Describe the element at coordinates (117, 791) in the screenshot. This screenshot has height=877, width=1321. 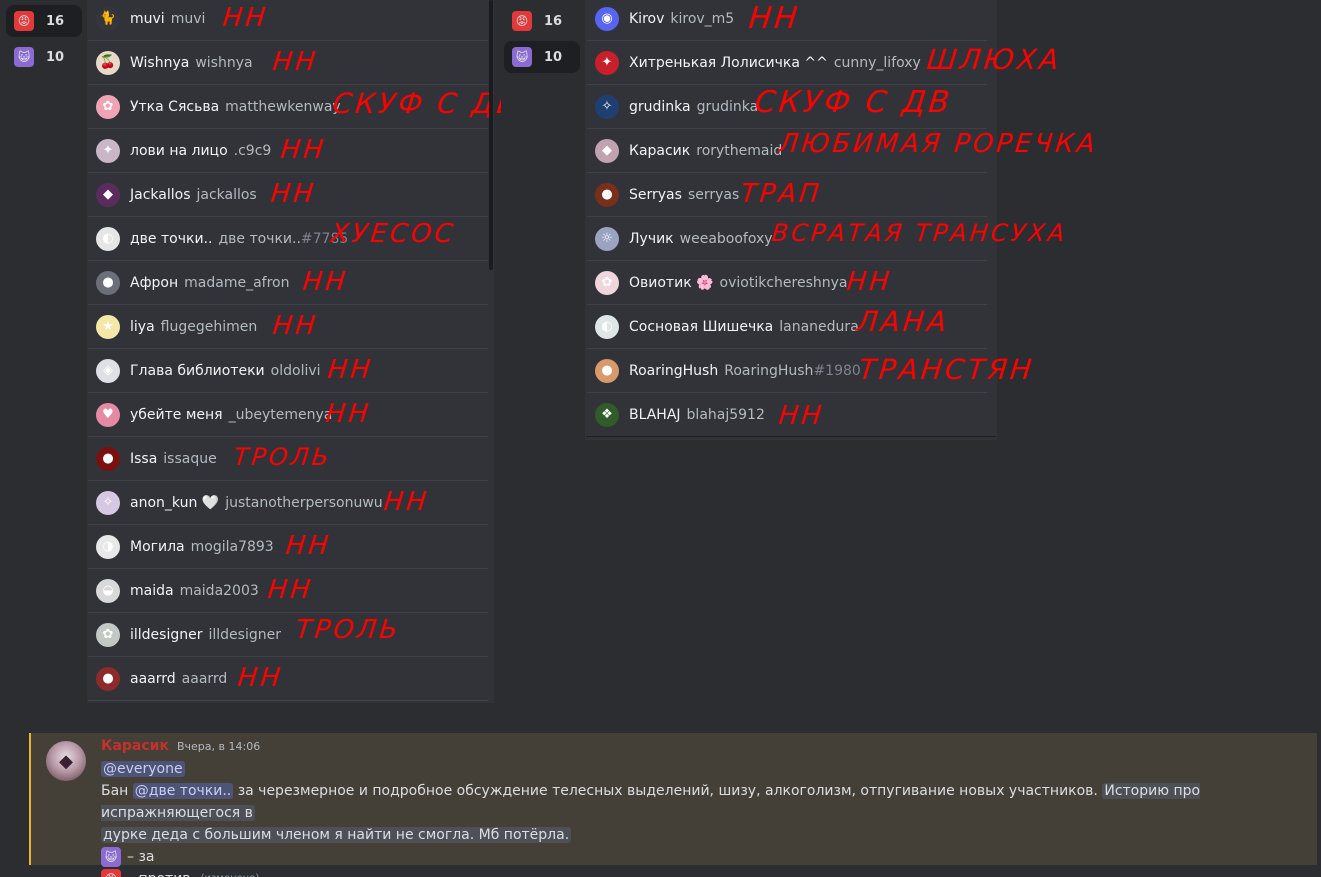
I see `message-text: Бан` at that location.